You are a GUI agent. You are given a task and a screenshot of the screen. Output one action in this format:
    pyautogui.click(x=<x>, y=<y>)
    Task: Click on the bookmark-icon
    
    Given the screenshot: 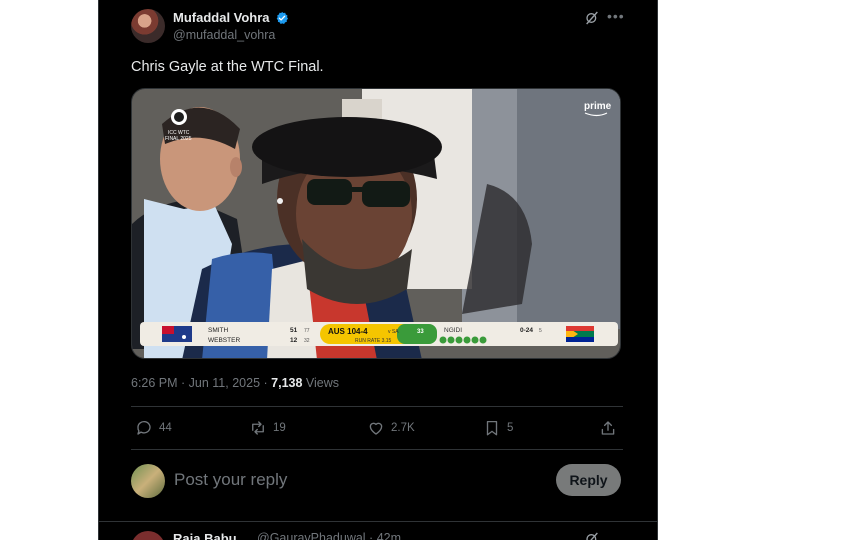 What is the action you would take?
    pyautogui.click(x=492, y=428)
    